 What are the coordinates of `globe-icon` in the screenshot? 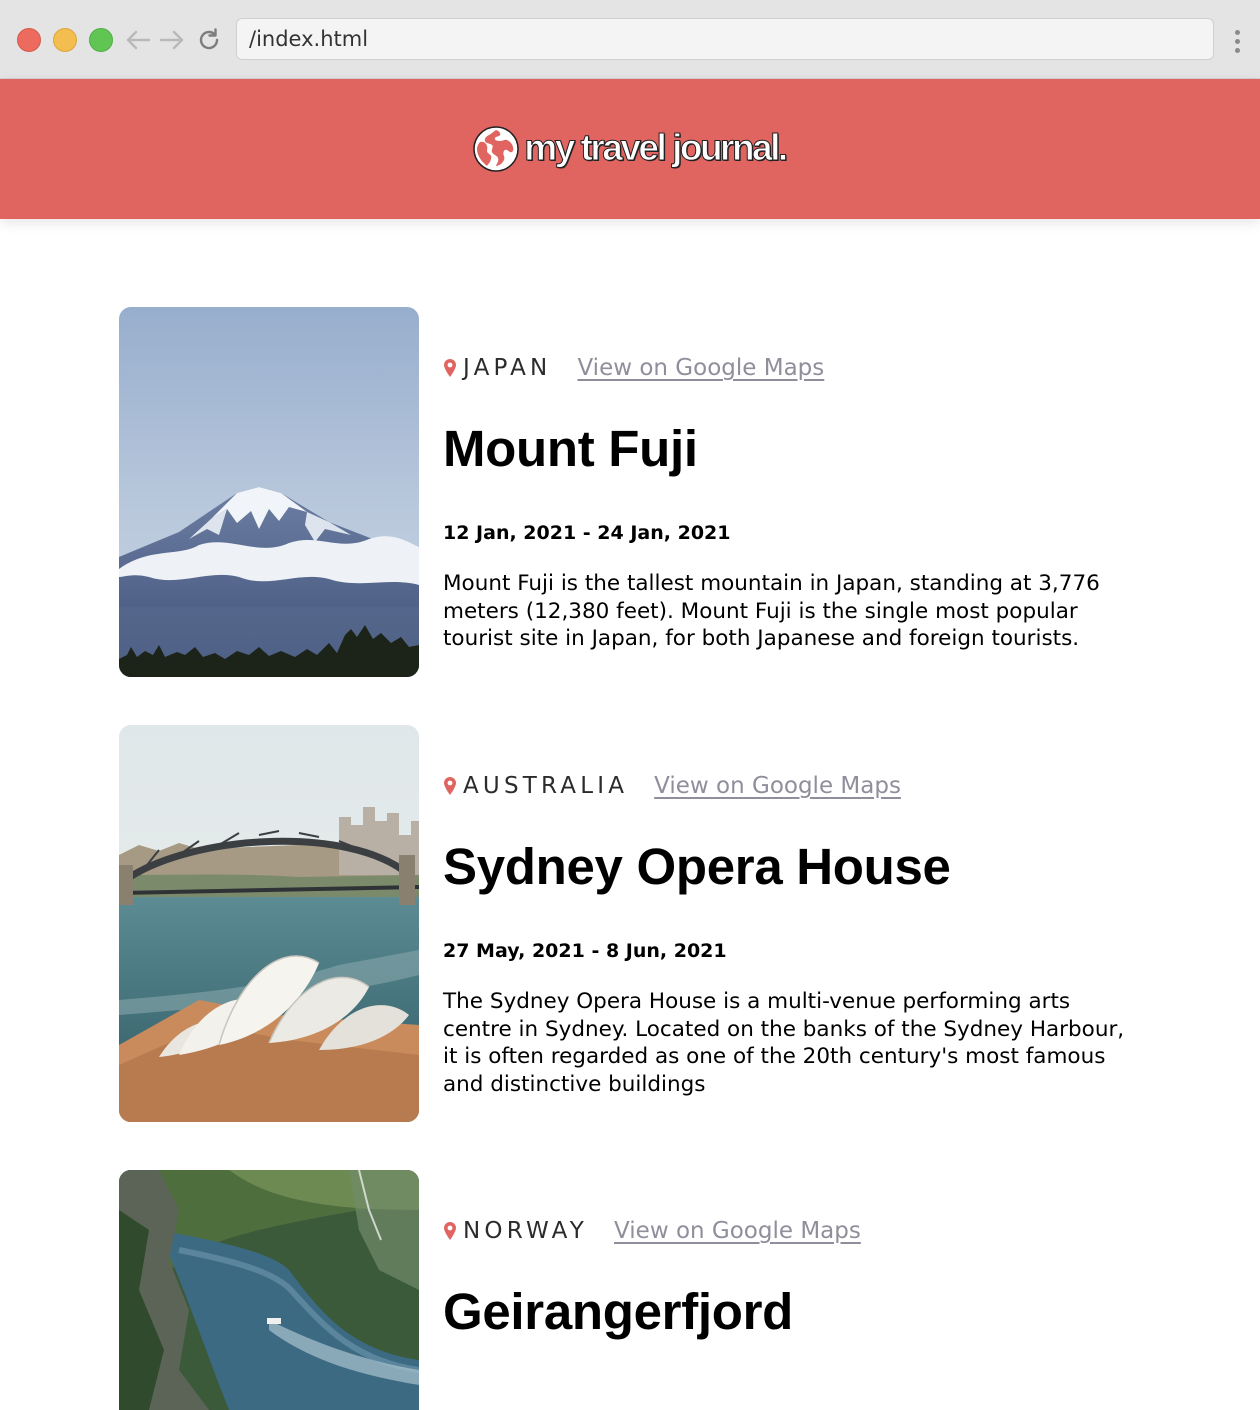 It's located at (496, 149).